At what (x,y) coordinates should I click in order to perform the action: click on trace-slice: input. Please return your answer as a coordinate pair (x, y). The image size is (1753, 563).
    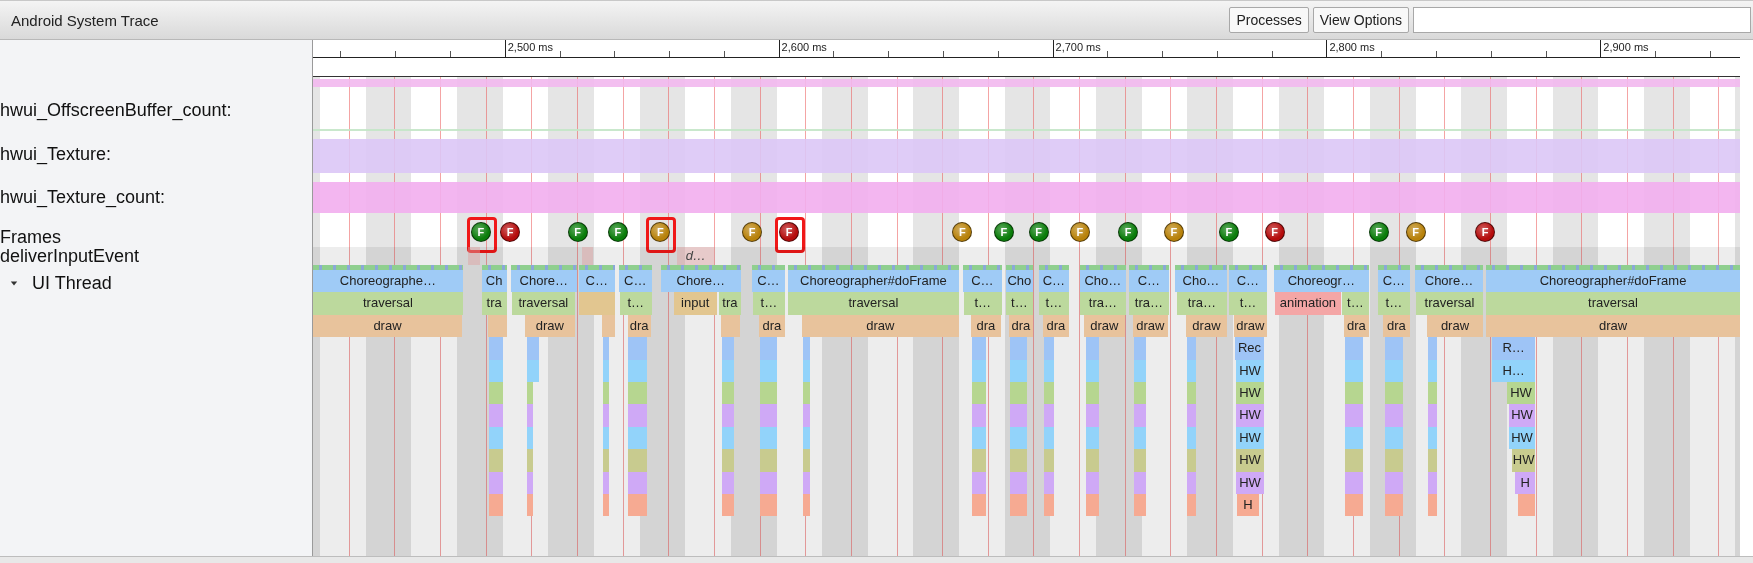
    Looking at the image, I should click on (695, 303).